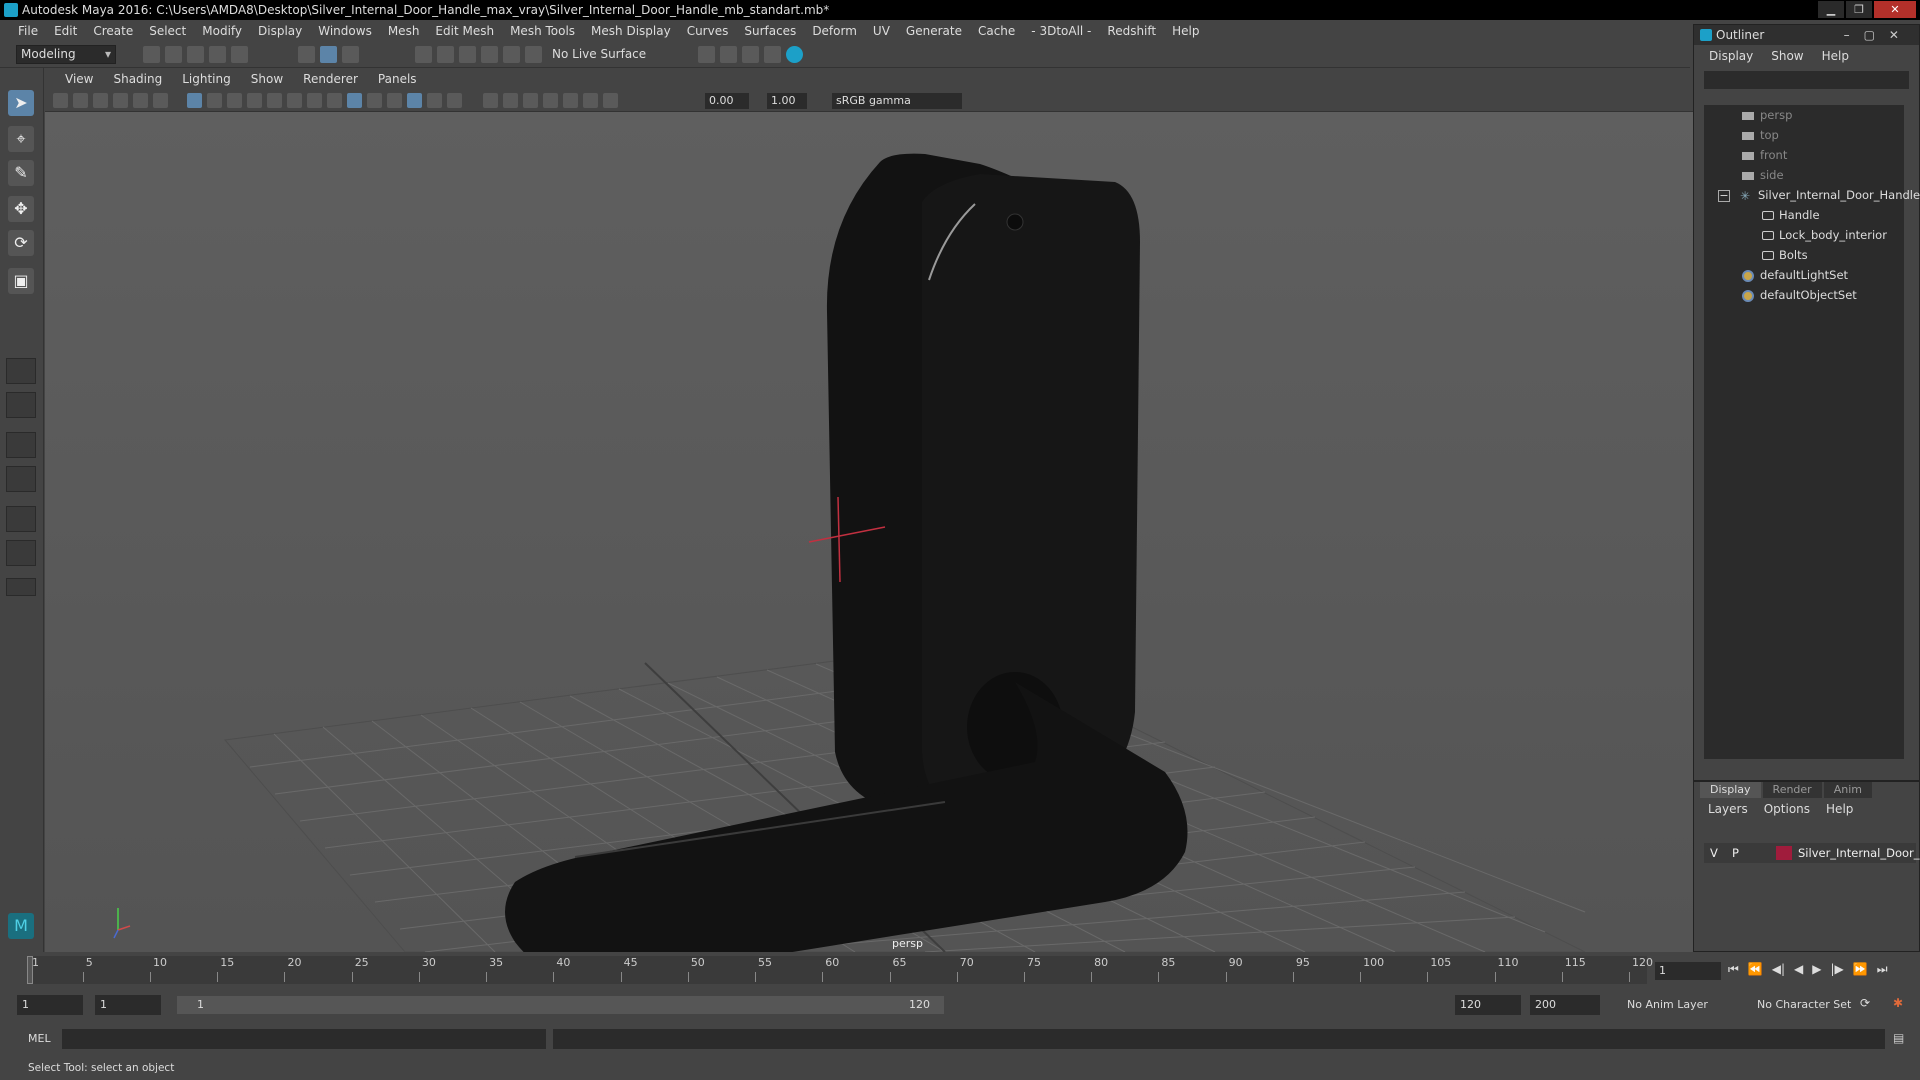 This screenshot has width=1920, height=1080. What do you see at coordinates (445, 54) in the screenshot?
I see `snap-curve-icon` at bounding box center [445, 54].